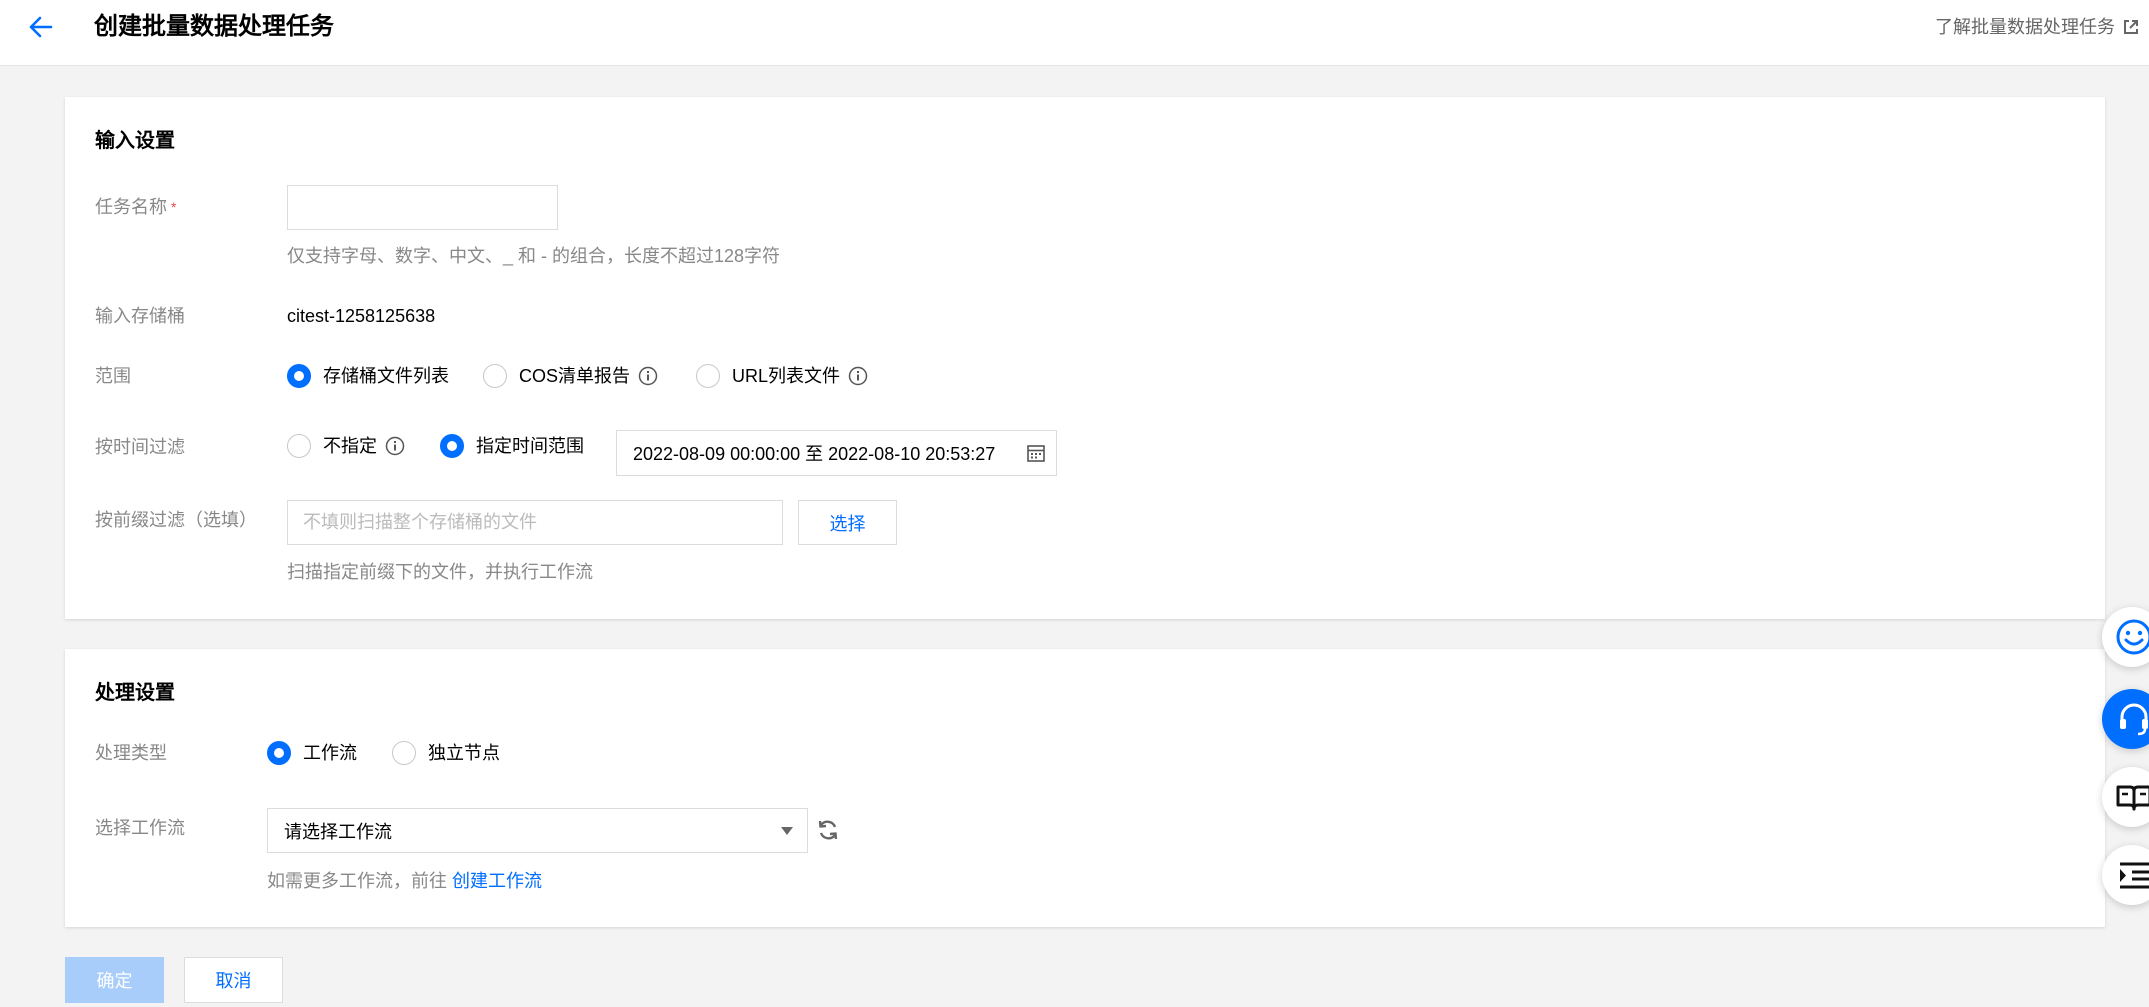  What do you see at coordinates (2025, 27) in the screenshot?
I see `doc-link-label: 了解批量数据处理任务` at bounding box center [2025, 27].